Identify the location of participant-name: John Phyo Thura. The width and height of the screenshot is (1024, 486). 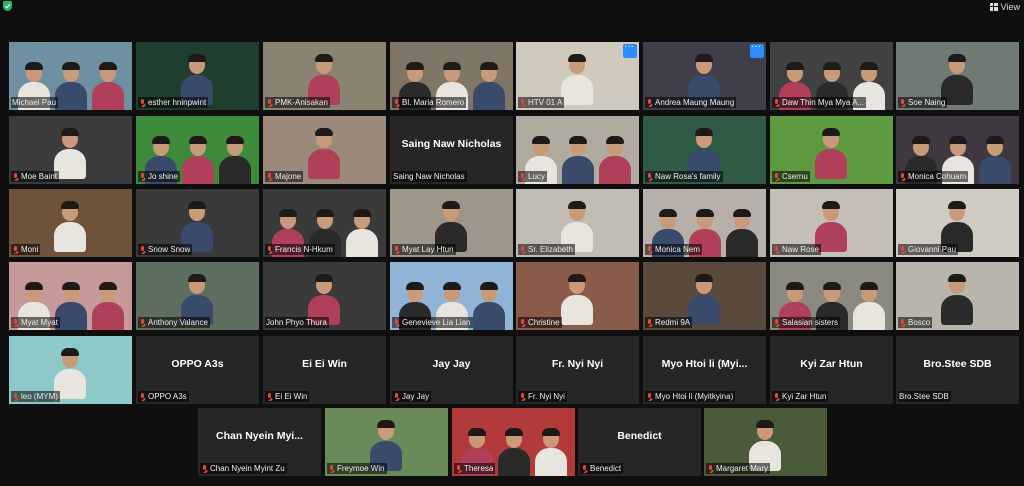
(296, 322).